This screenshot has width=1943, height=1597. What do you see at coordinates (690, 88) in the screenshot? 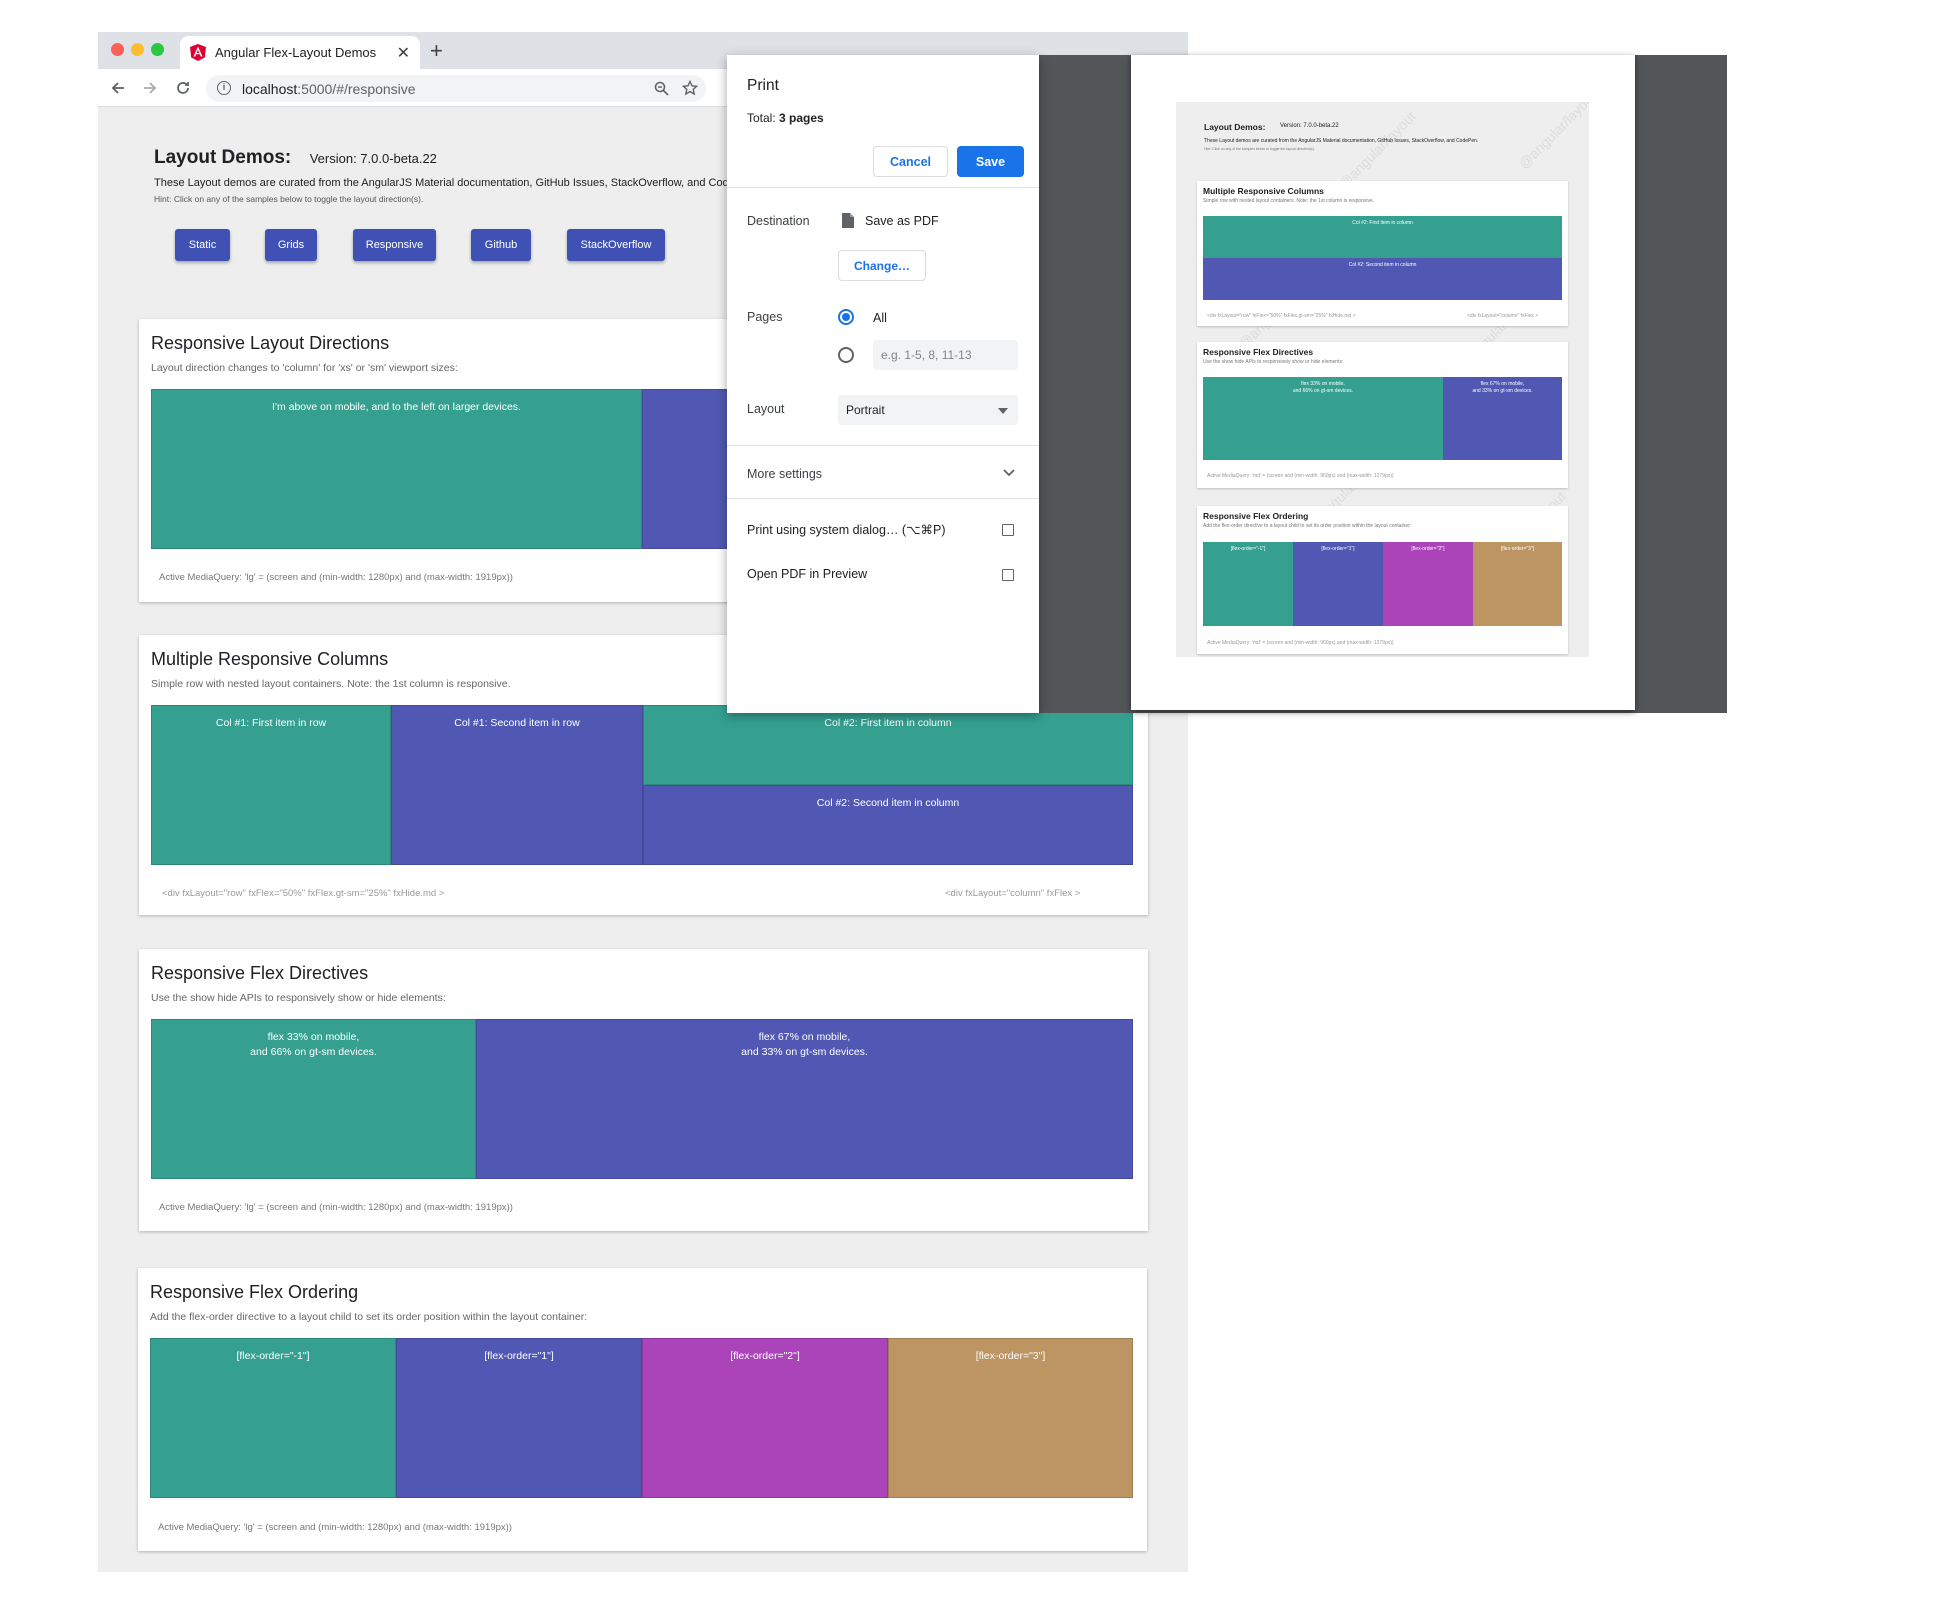
I see `bookmark-star-icon` at bounding box center [690, 88].